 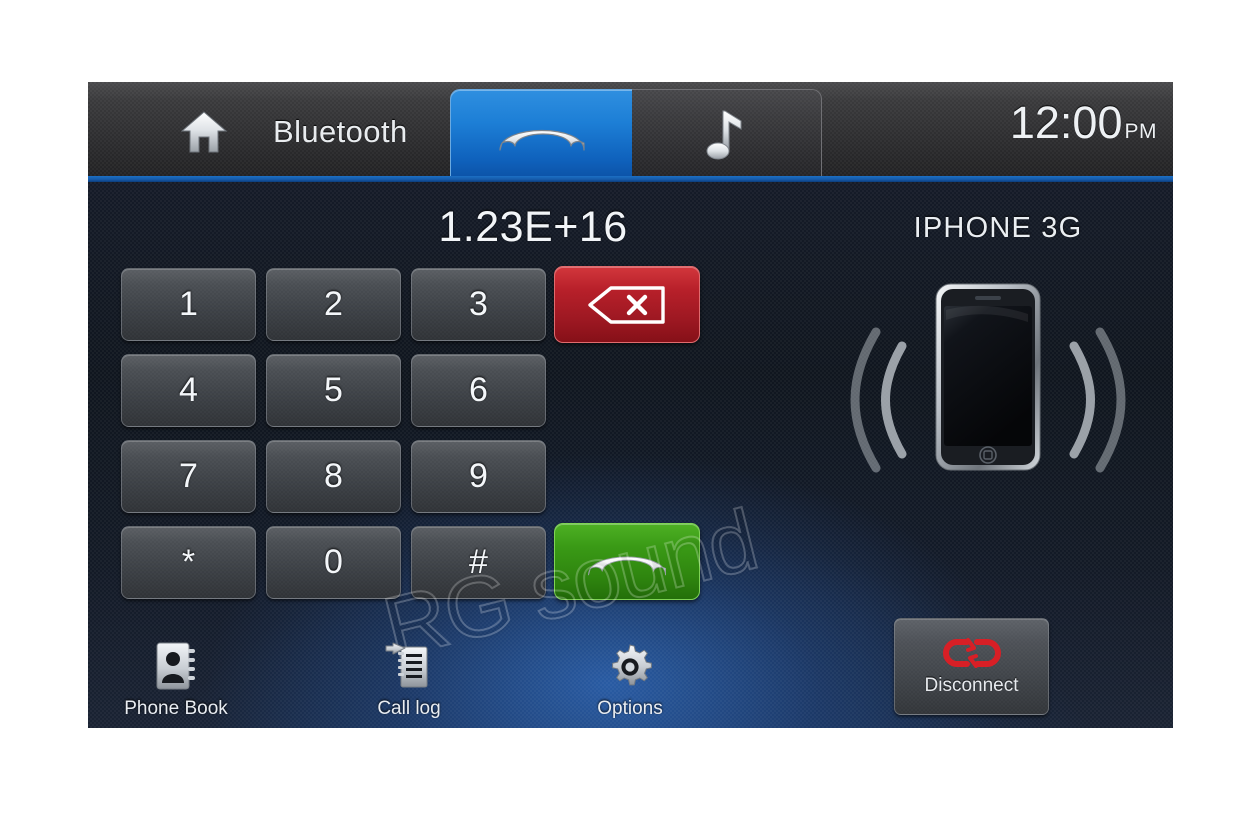 I want to click on clock-meridiem: PM, so click(x=1140, y=131).